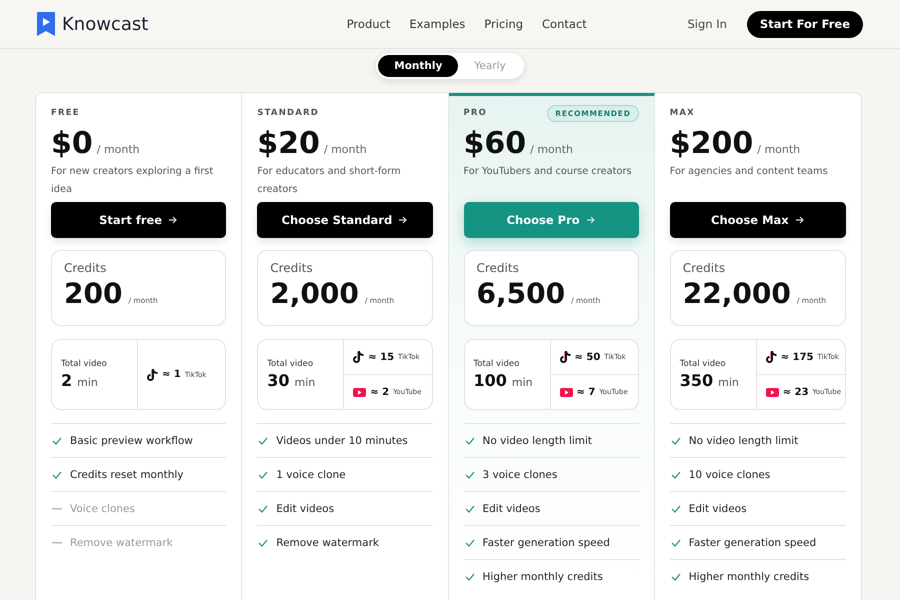 The image size is (900, 600). I want to click on nav-link: Pricing, so click(504, 24).